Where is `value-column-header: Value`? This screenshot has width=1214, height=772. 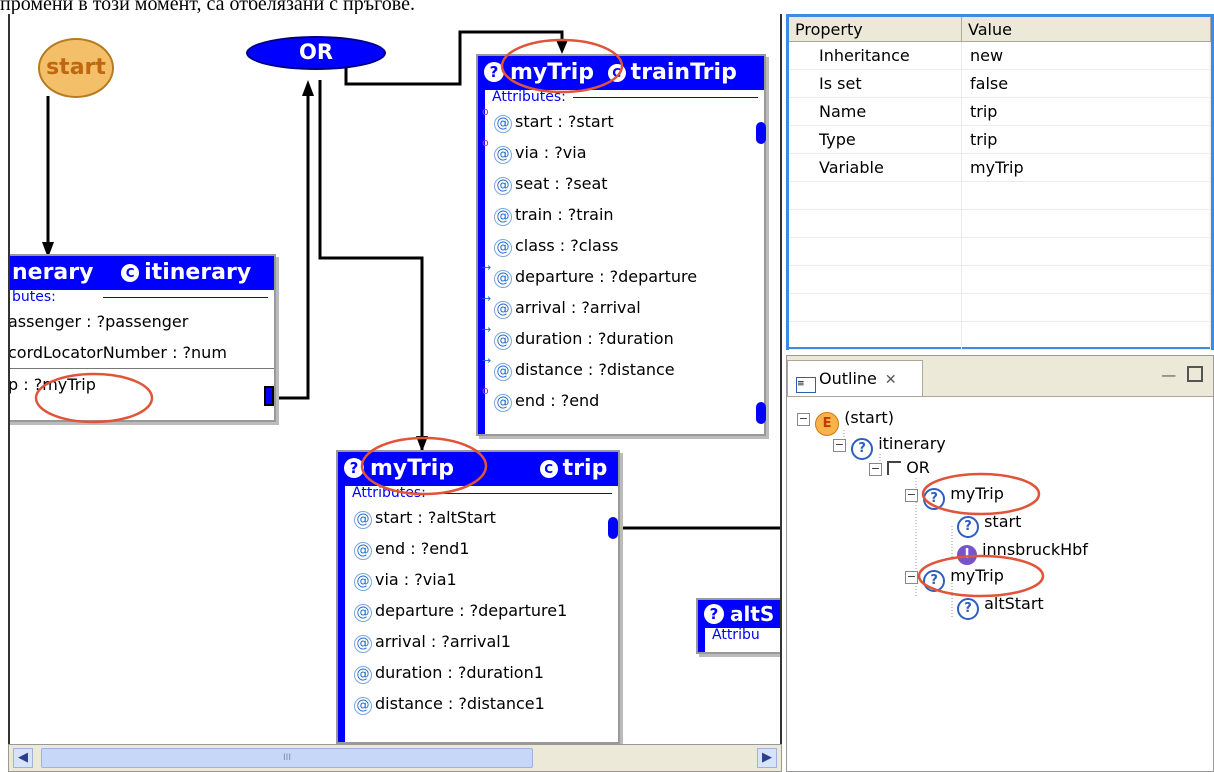
value-column-header: Value is located at coordinates (1086, 29).